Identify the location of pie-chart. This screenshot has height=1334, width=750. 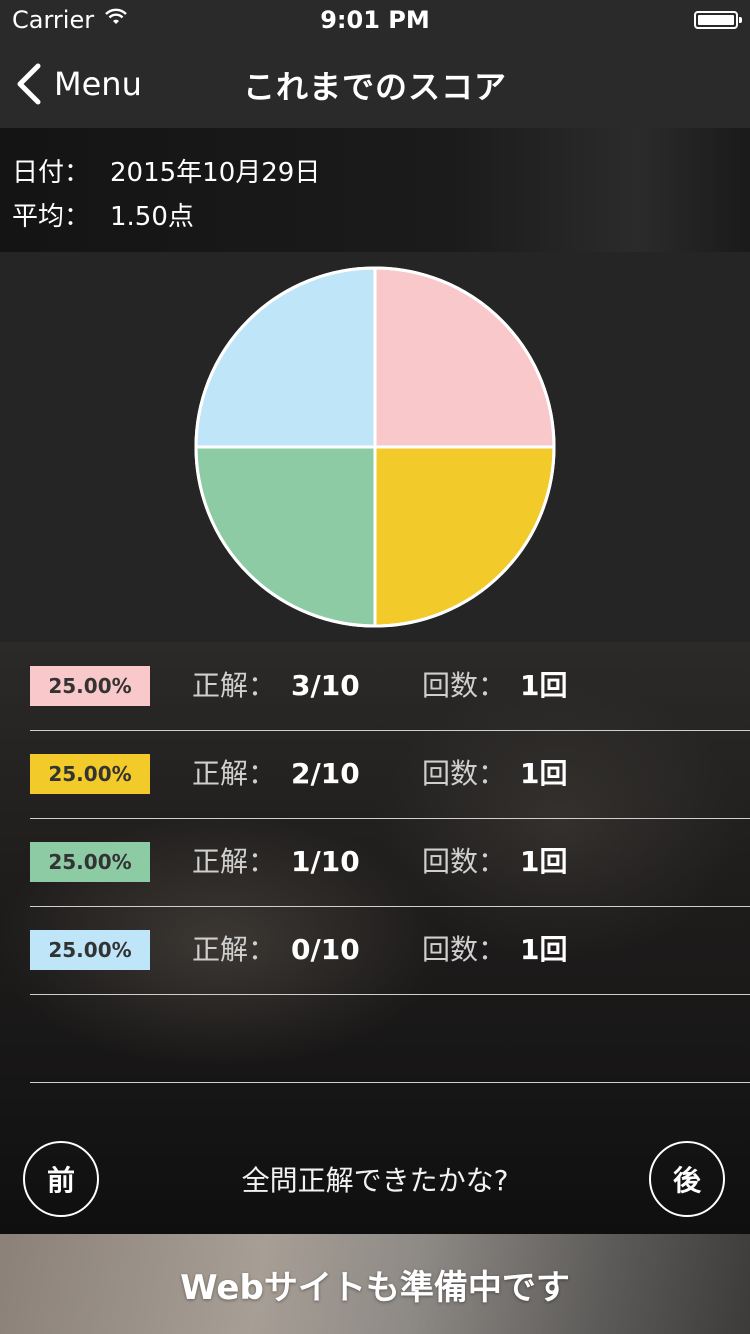
(375, 447).